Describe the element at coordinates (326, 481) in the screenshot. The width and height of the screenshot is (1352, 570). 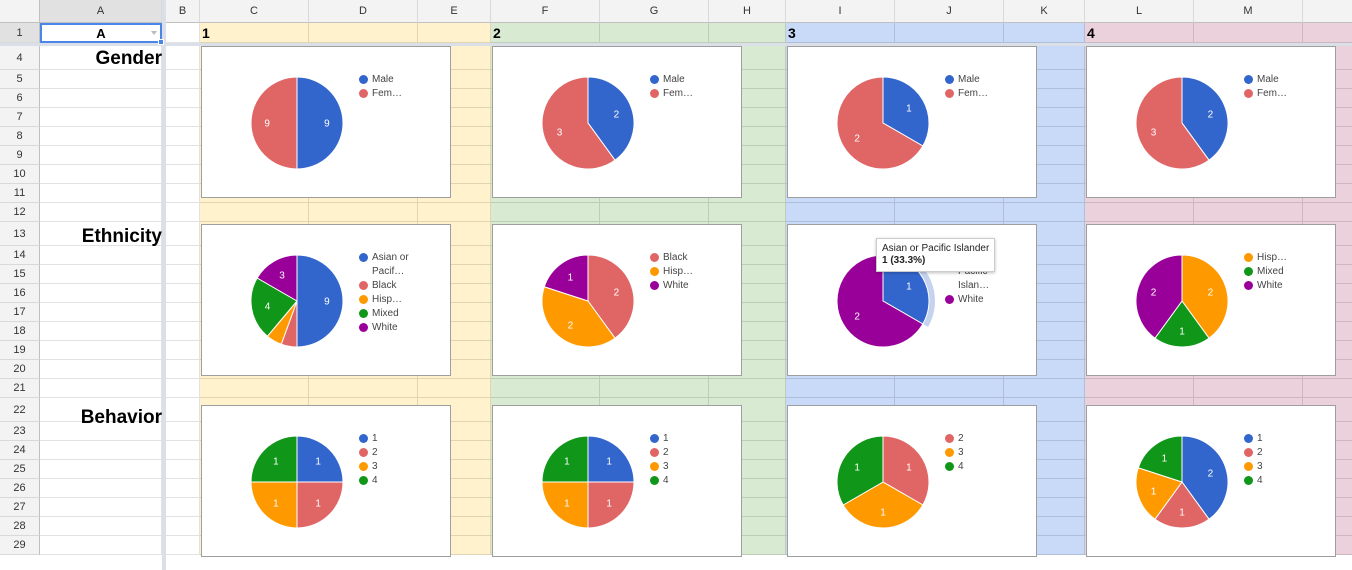
I see `pie-chart-behavior-1: 1 1 1 1 1 2 3 4` at that location.